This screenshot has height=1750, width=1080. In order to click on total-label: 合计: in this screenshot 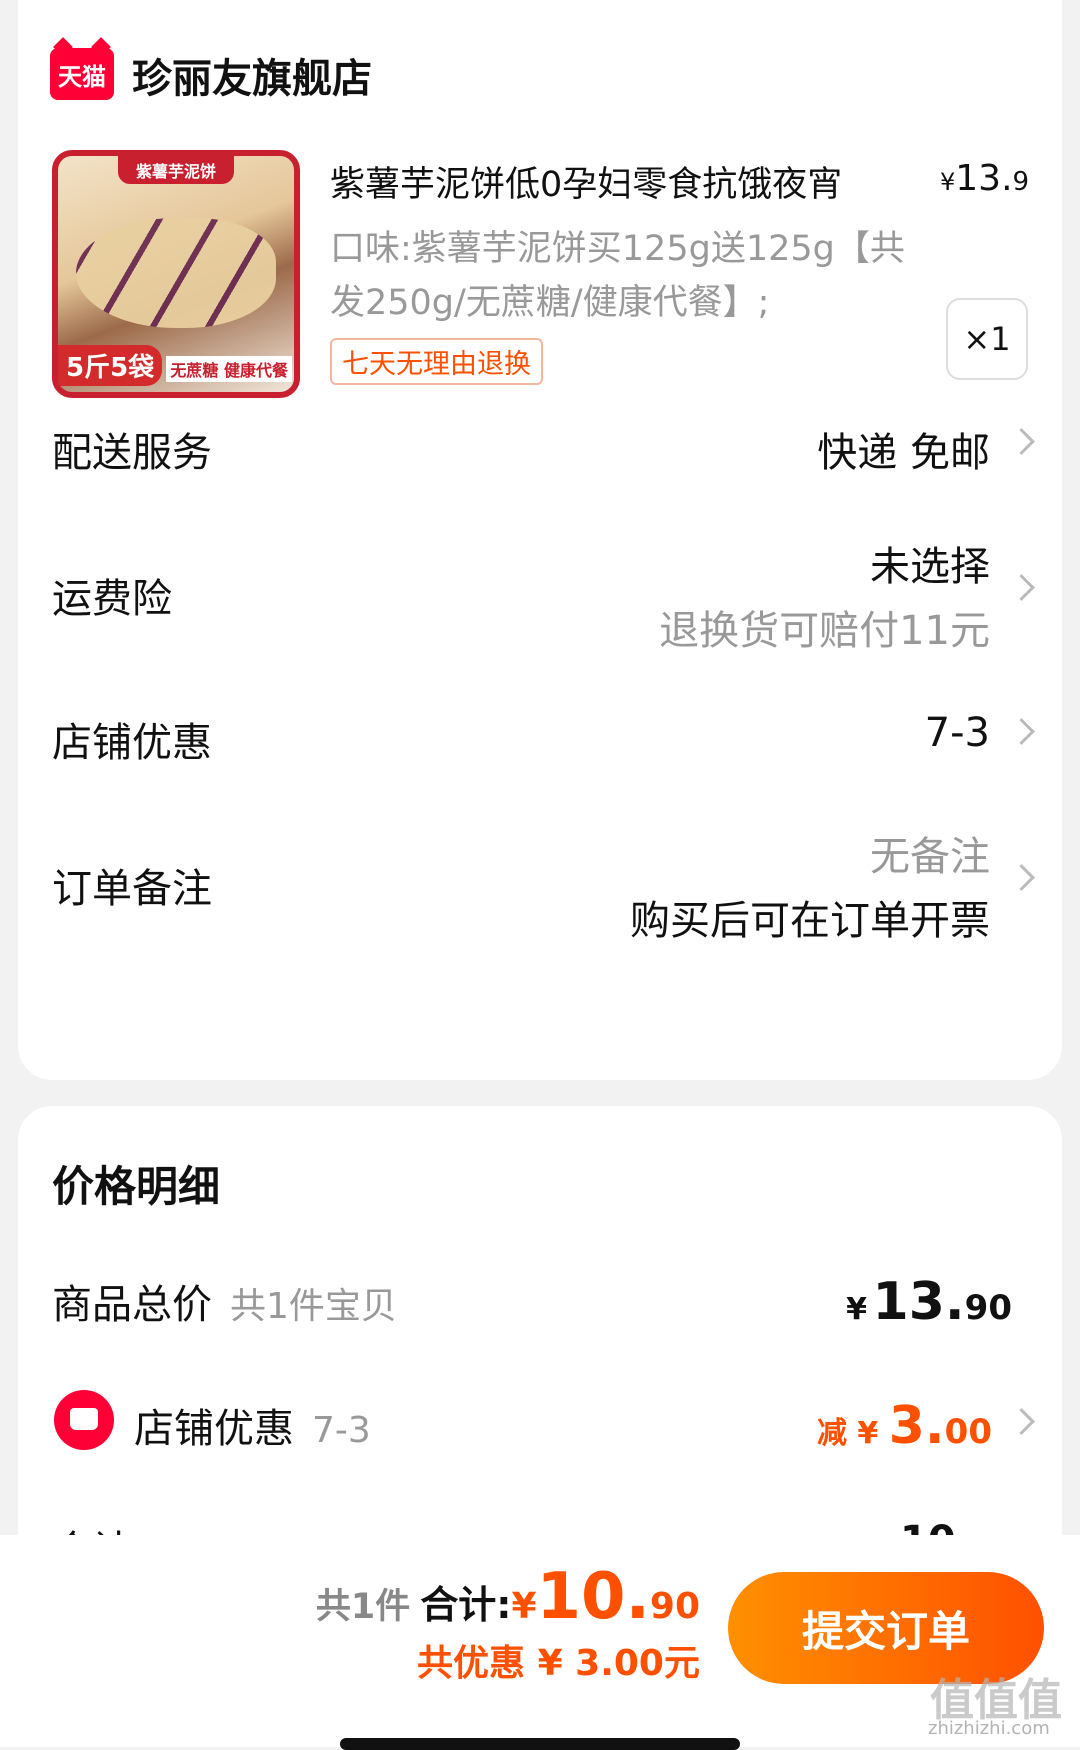, I will do `click(466, 1605)`.